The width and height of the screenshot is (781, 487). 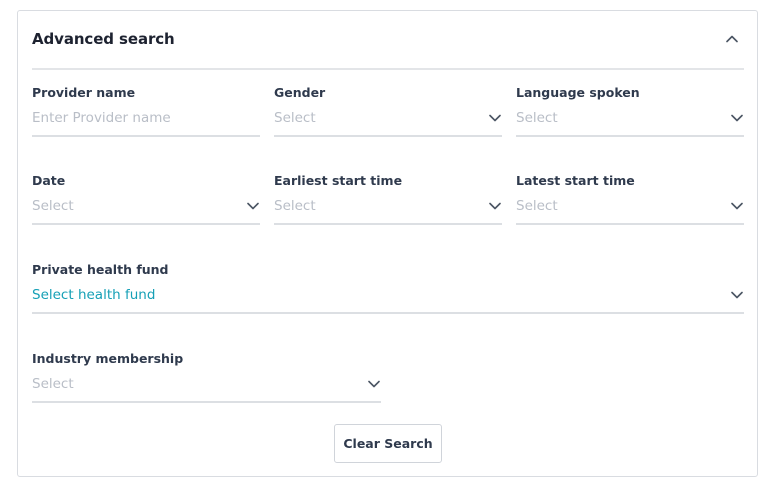 I want to click on membership-select: Select, so click(x=206, y=388).